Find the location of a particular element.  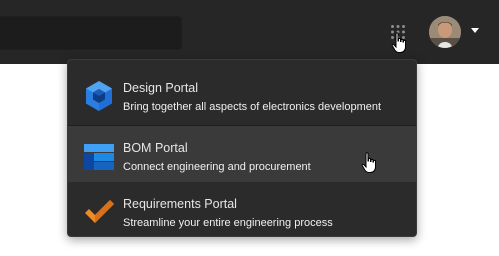

avatar-photo-icon is located at coordinates (445, 32).